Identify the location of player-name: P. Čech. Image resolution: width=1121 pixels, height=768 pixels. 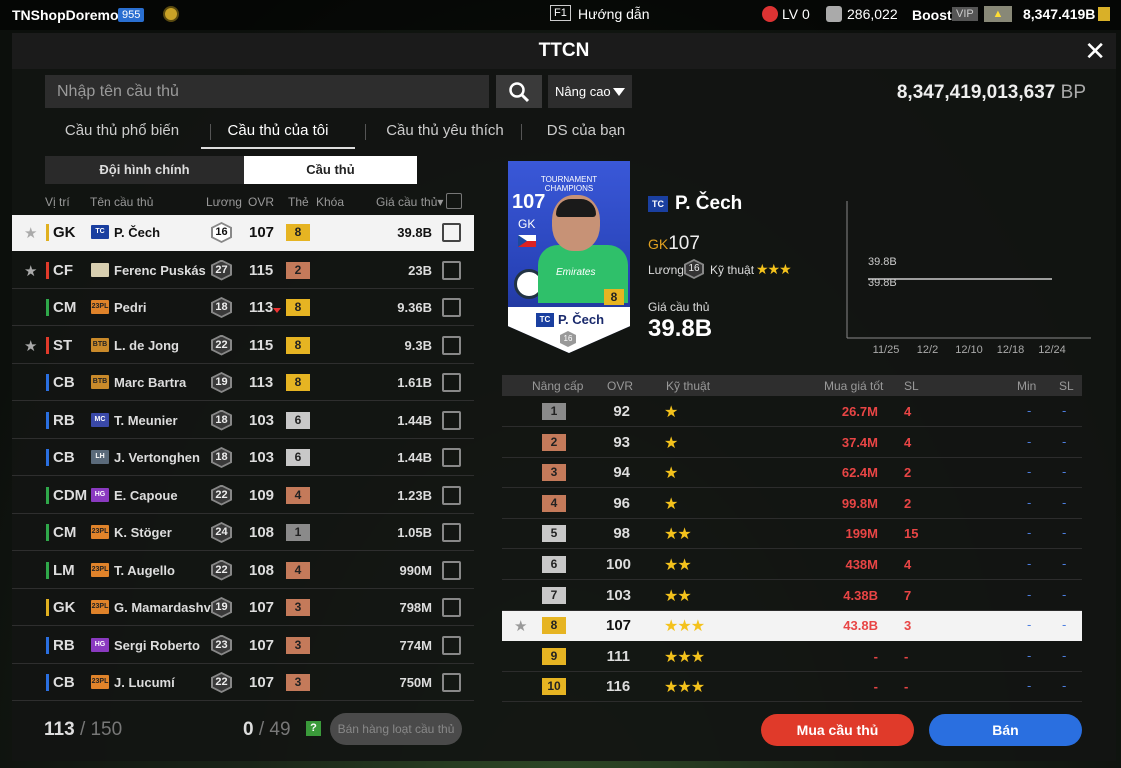
(137, 232).